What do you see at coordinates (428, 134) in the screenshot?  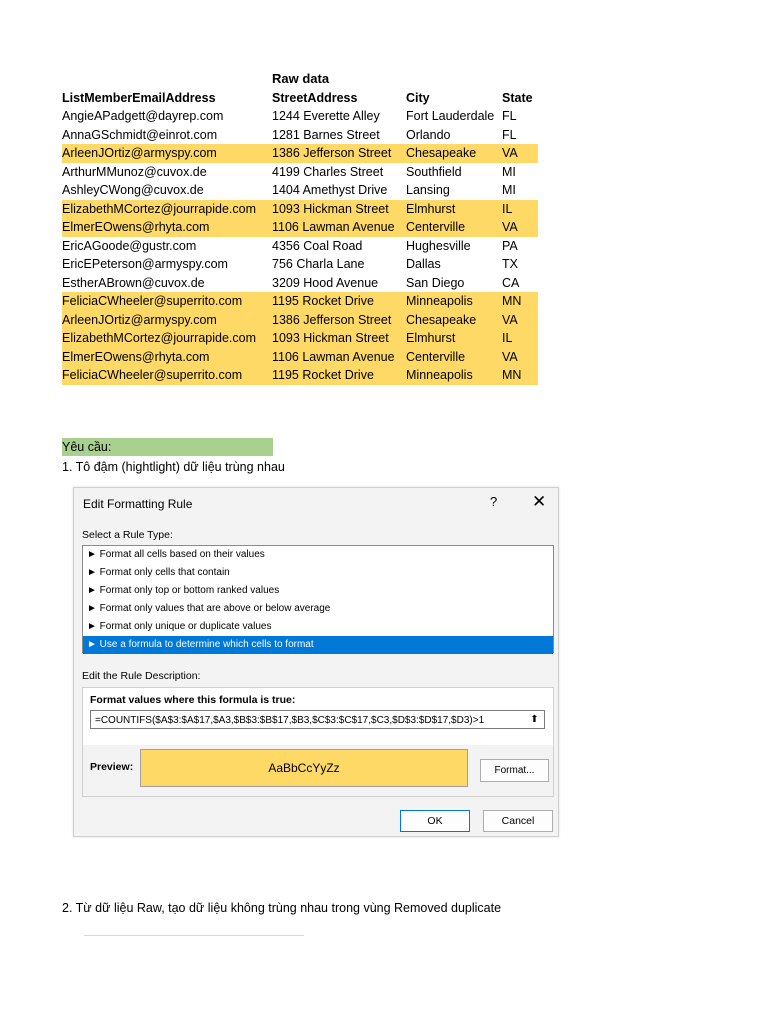 I see `cell-city: Orlando` at bounding box center [428, 134].